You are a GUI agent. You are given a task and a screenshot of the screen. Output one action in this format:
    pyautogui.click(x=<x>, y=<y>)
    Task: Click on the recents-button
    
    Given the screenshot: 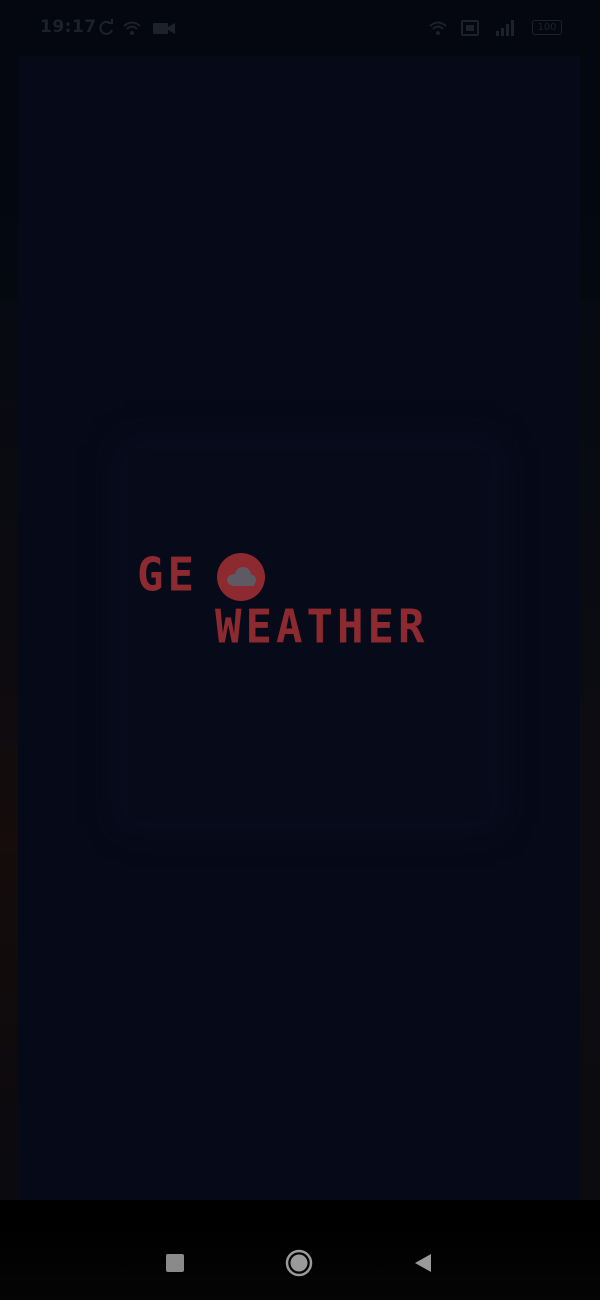 What is the action you would take?
    pyautogui.click(x=175, y=1263)
    